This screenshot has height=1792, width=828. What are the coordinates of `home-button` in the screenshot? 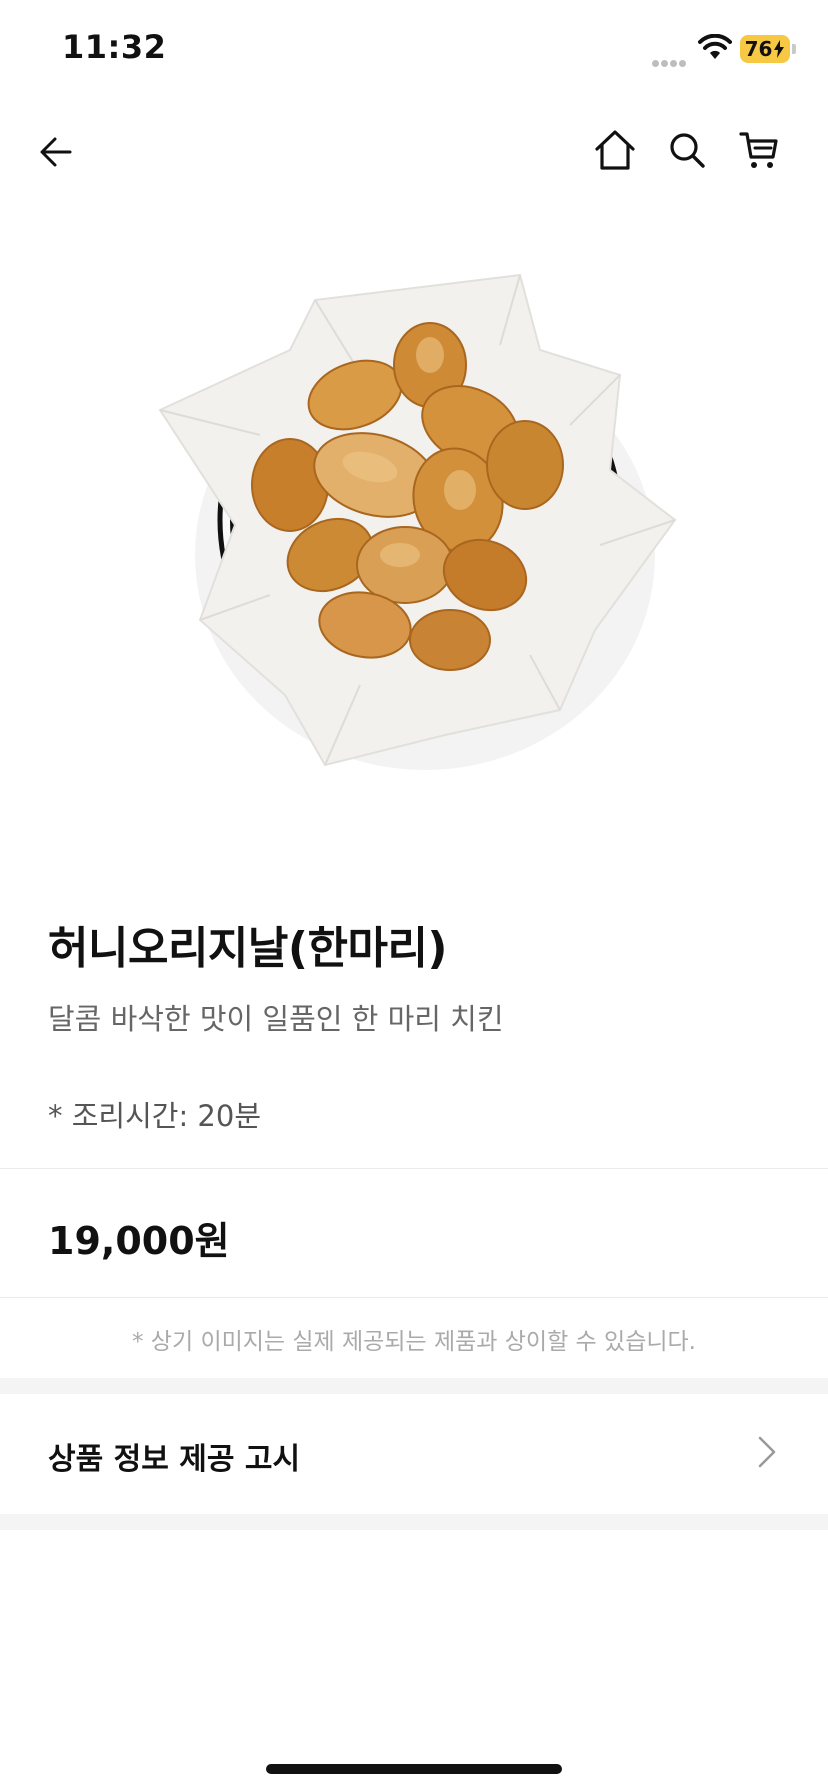 It's located at (615, 150).